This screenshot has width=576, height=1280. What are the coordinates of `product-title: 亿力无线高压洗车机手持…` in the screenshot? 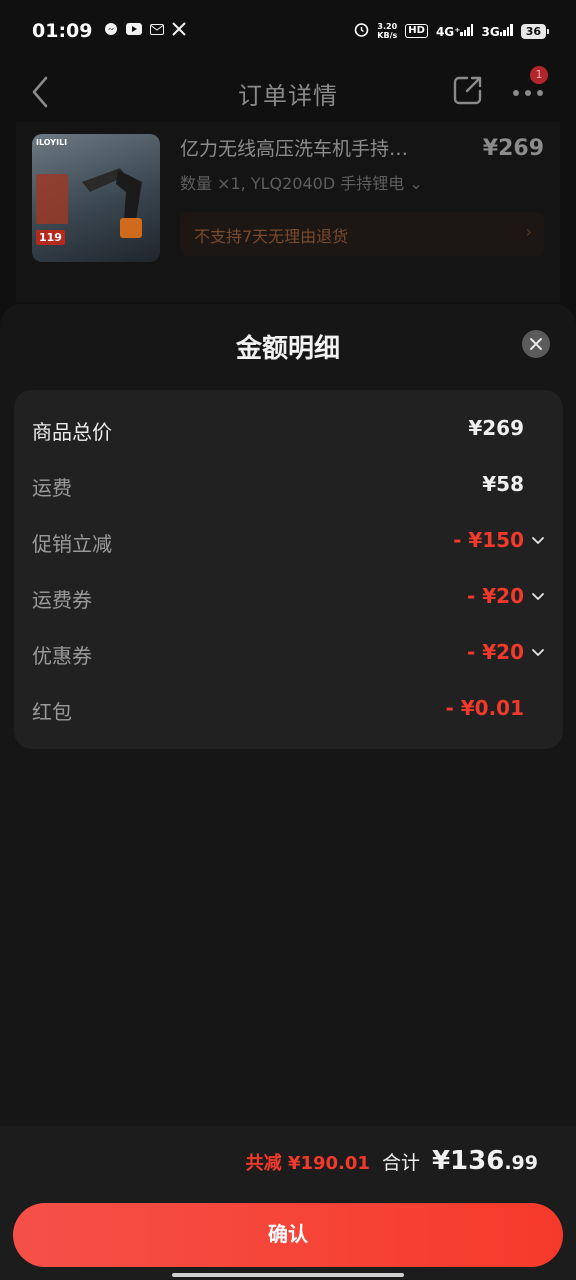 It's located at (294, 149).